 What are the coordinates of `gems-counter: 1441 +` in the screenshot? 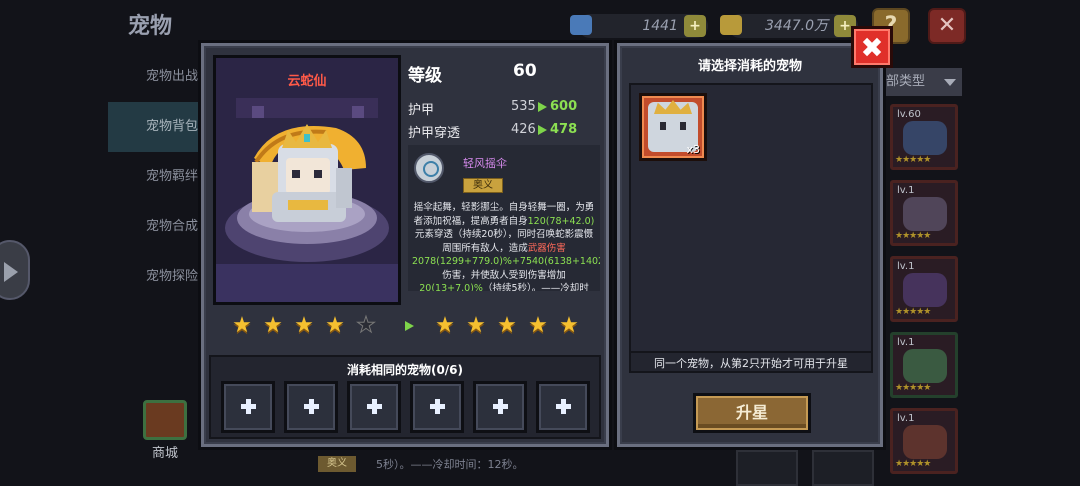 It's located at (639, 26).